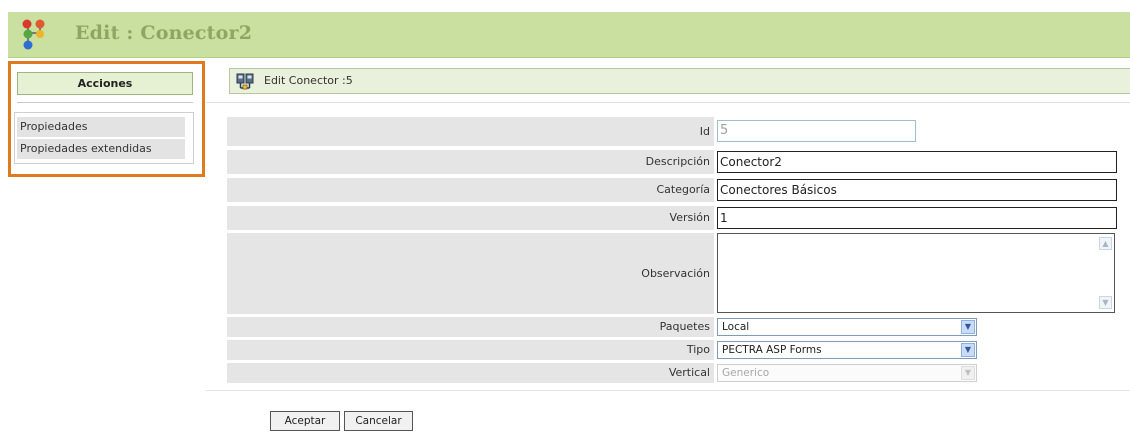 Image resolution: width=1130 pixels, height=435 pixels. What do you see at coordinates (746, 373) in the screenshot?
I see `vertical-value: Generico` at bounding box center [746, 373].